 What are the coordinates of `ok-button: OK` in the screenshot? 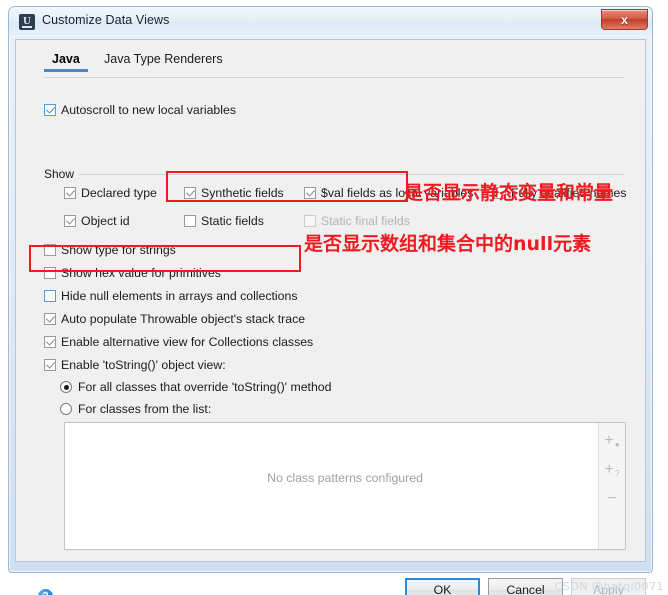 It's located at (442, 586).